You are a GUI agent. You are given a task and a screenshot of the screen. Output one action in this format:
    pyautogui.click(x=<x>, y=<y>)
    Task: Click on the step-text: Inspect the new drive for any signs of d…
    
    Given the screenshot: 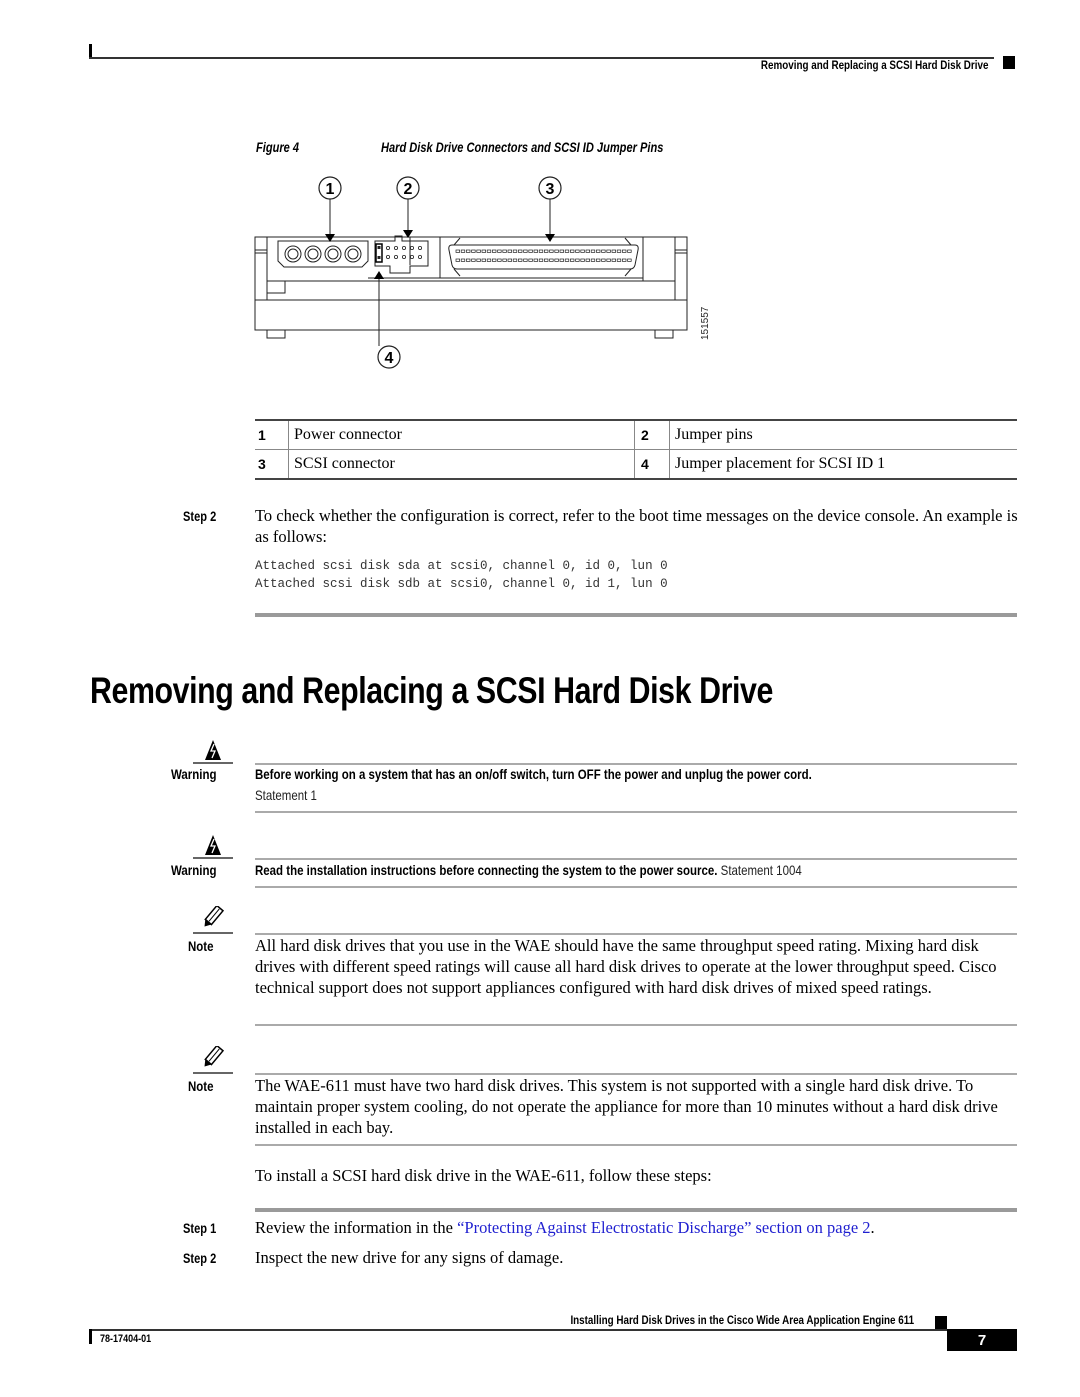 What is the action you would take?
    pyautogui.click(x=409, y=1257)
    